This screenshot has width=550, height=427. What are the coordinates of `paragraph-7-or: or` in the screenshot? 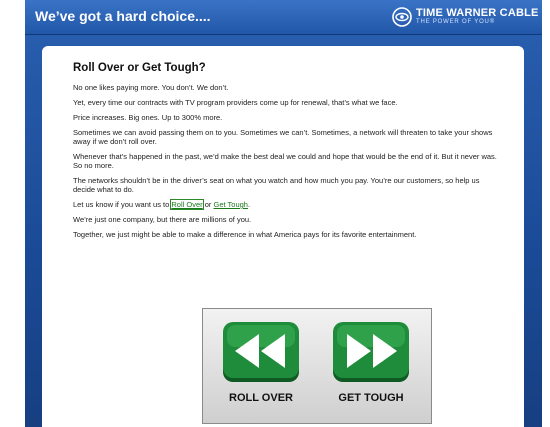 It's located at (208, 204).